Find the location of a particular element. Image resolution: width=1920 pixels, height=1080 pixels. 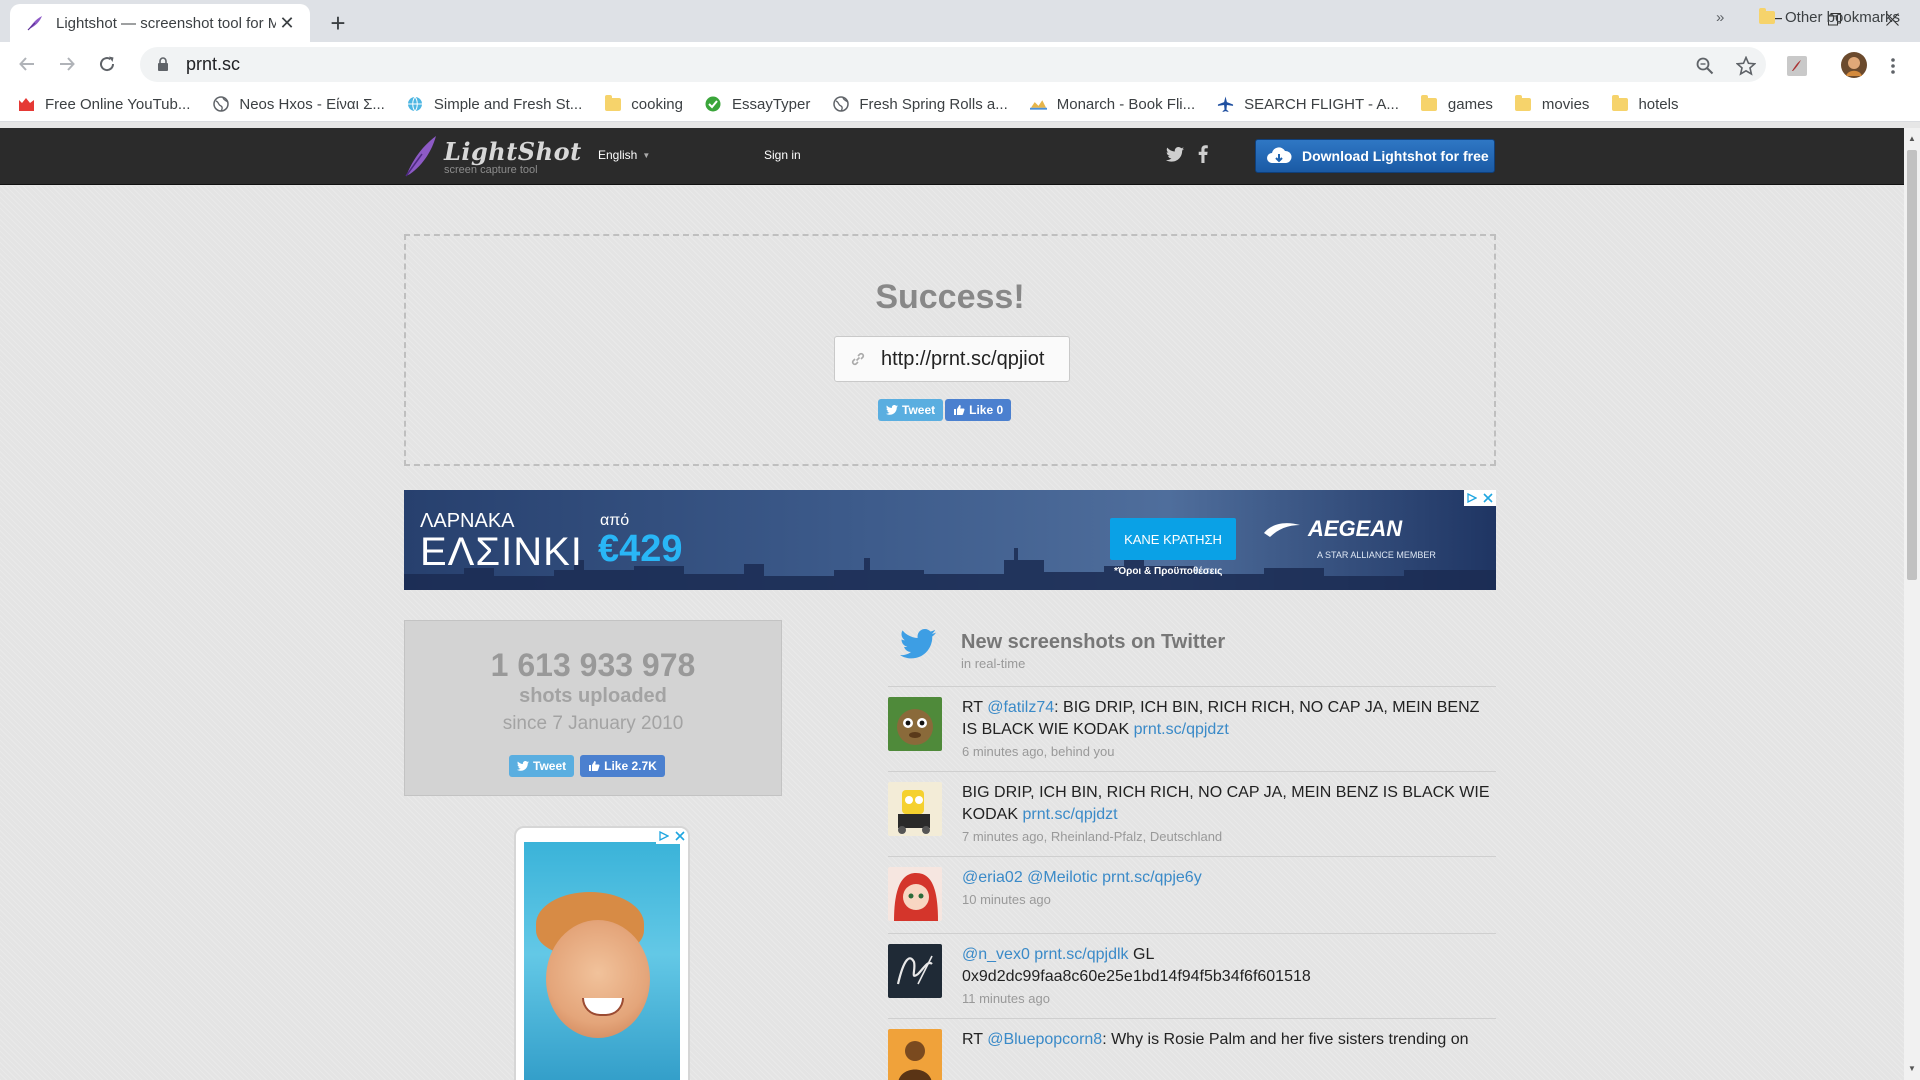

bookmark-label: movies is located at coordinates (1565, 104).